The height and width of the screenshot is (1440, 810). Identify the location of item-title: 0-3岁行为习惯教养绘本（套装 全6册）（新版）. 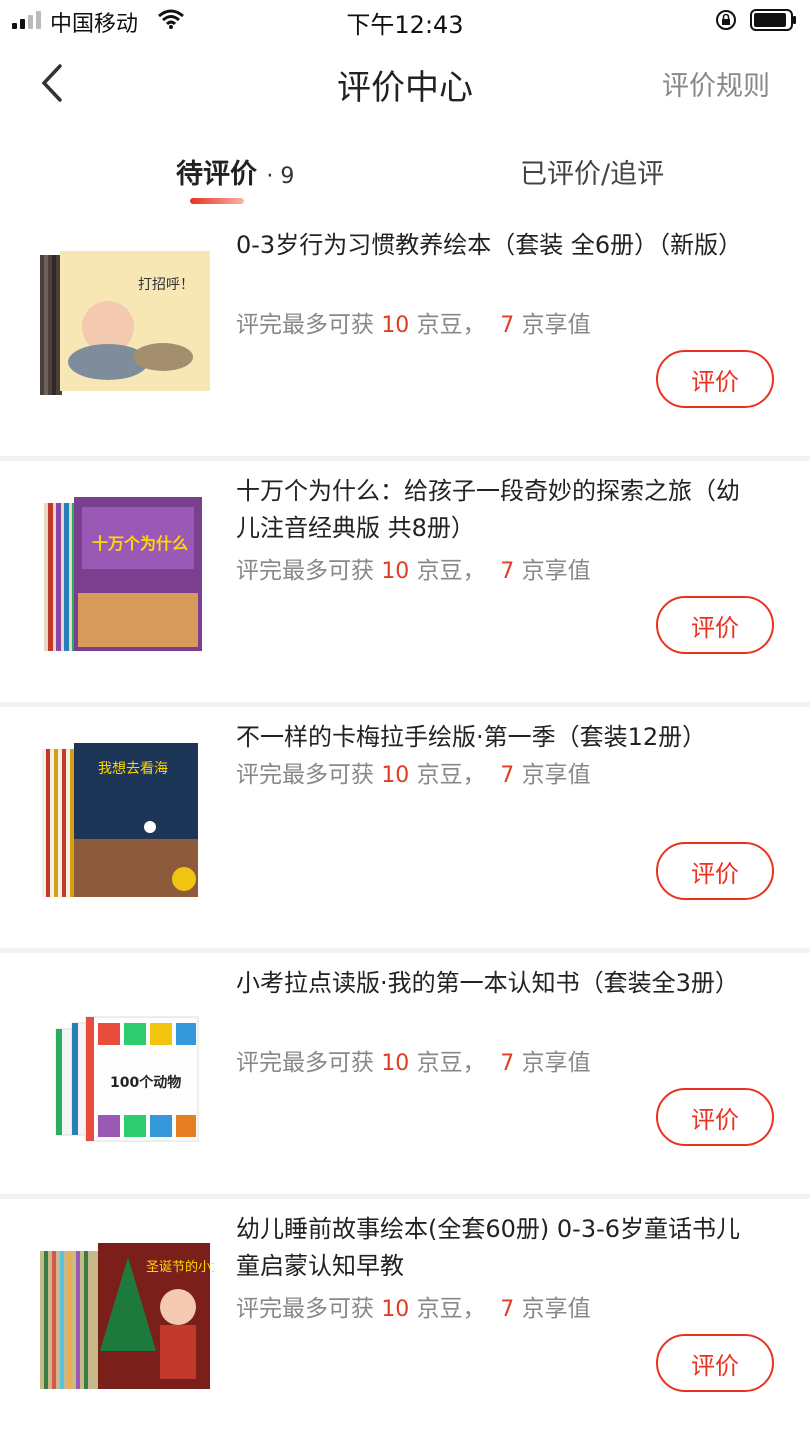
(491, 245).